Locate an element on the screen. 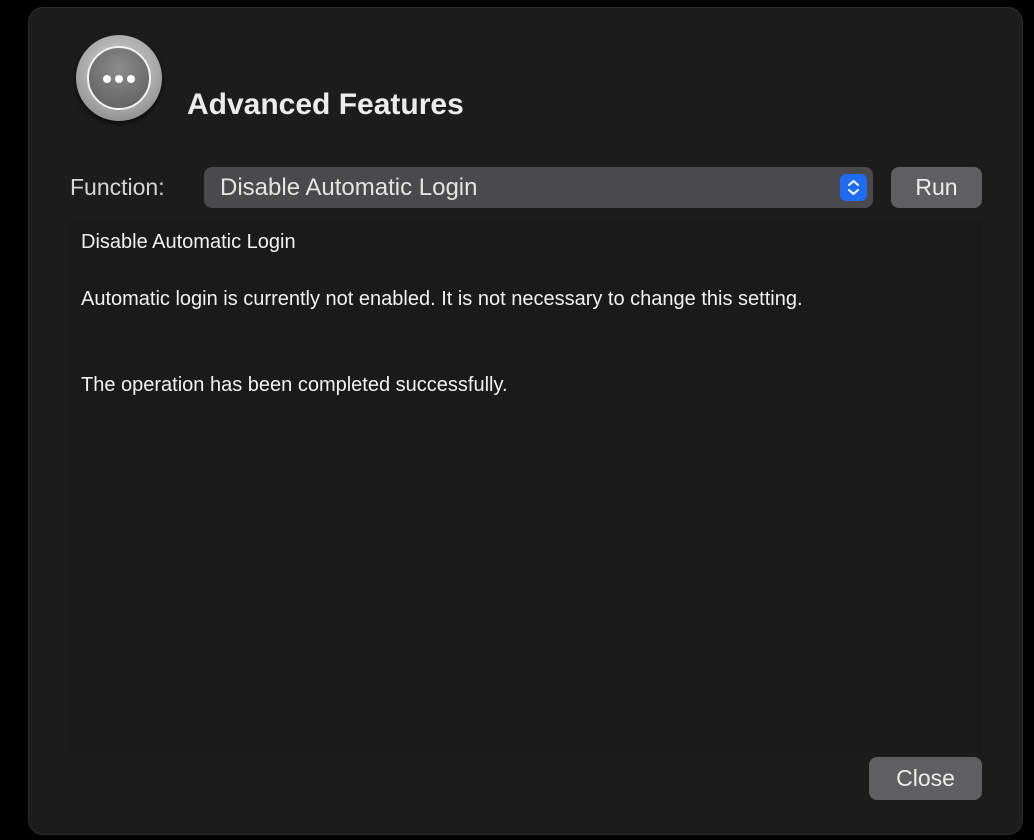 This screenshot has height=840, width=1034. more-options-icon-face is located at coordinates (119, 78).